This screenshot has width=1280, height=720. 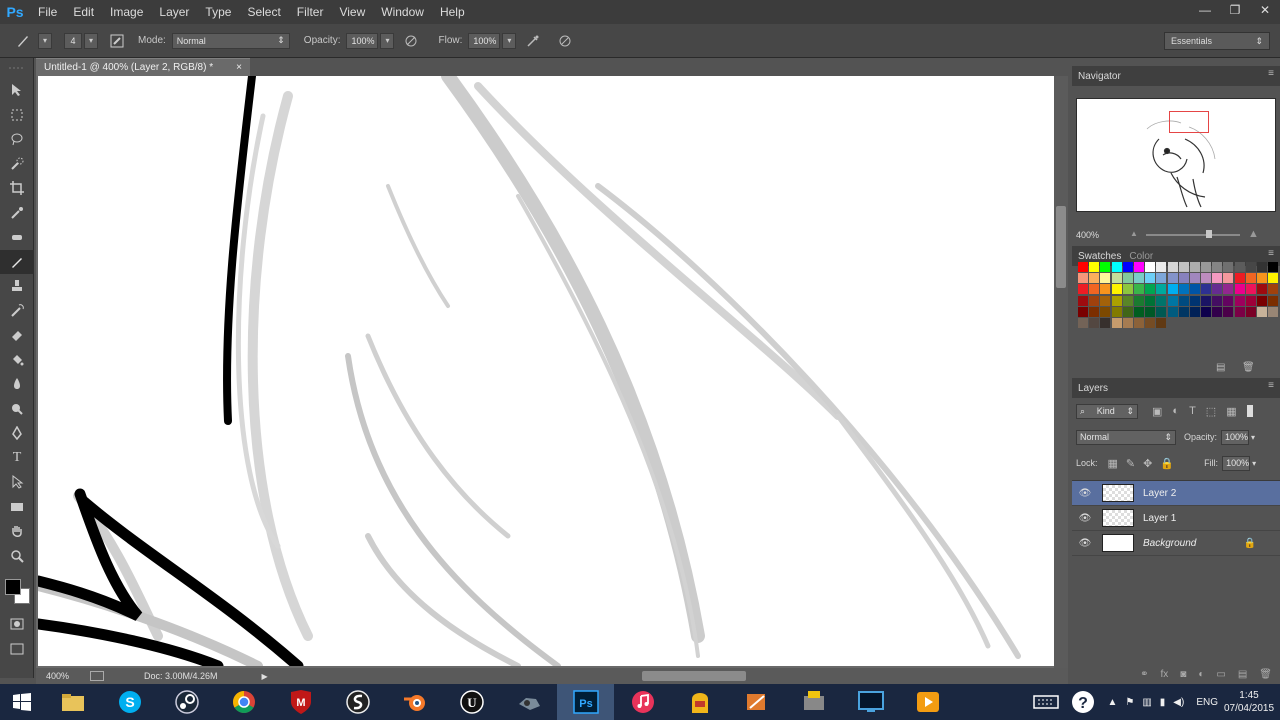 What do you see at coordinates (1183, 674) in the screenshot?
I see `add-mask-icon: ◙` at bounding box center [1183, 674].